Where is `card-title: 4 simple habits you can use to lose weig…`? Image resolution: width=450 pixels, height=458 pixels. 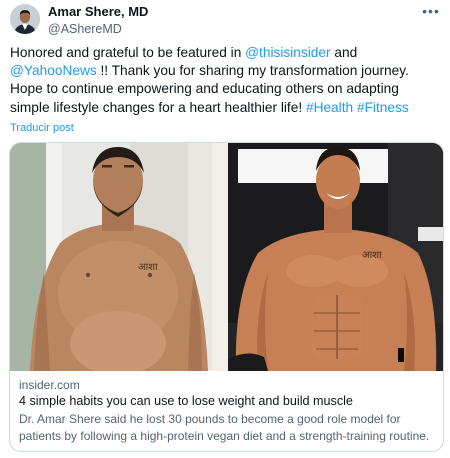
card-title: 4 simple habits you can use to lose weig… is located at coordinates (227, 401).